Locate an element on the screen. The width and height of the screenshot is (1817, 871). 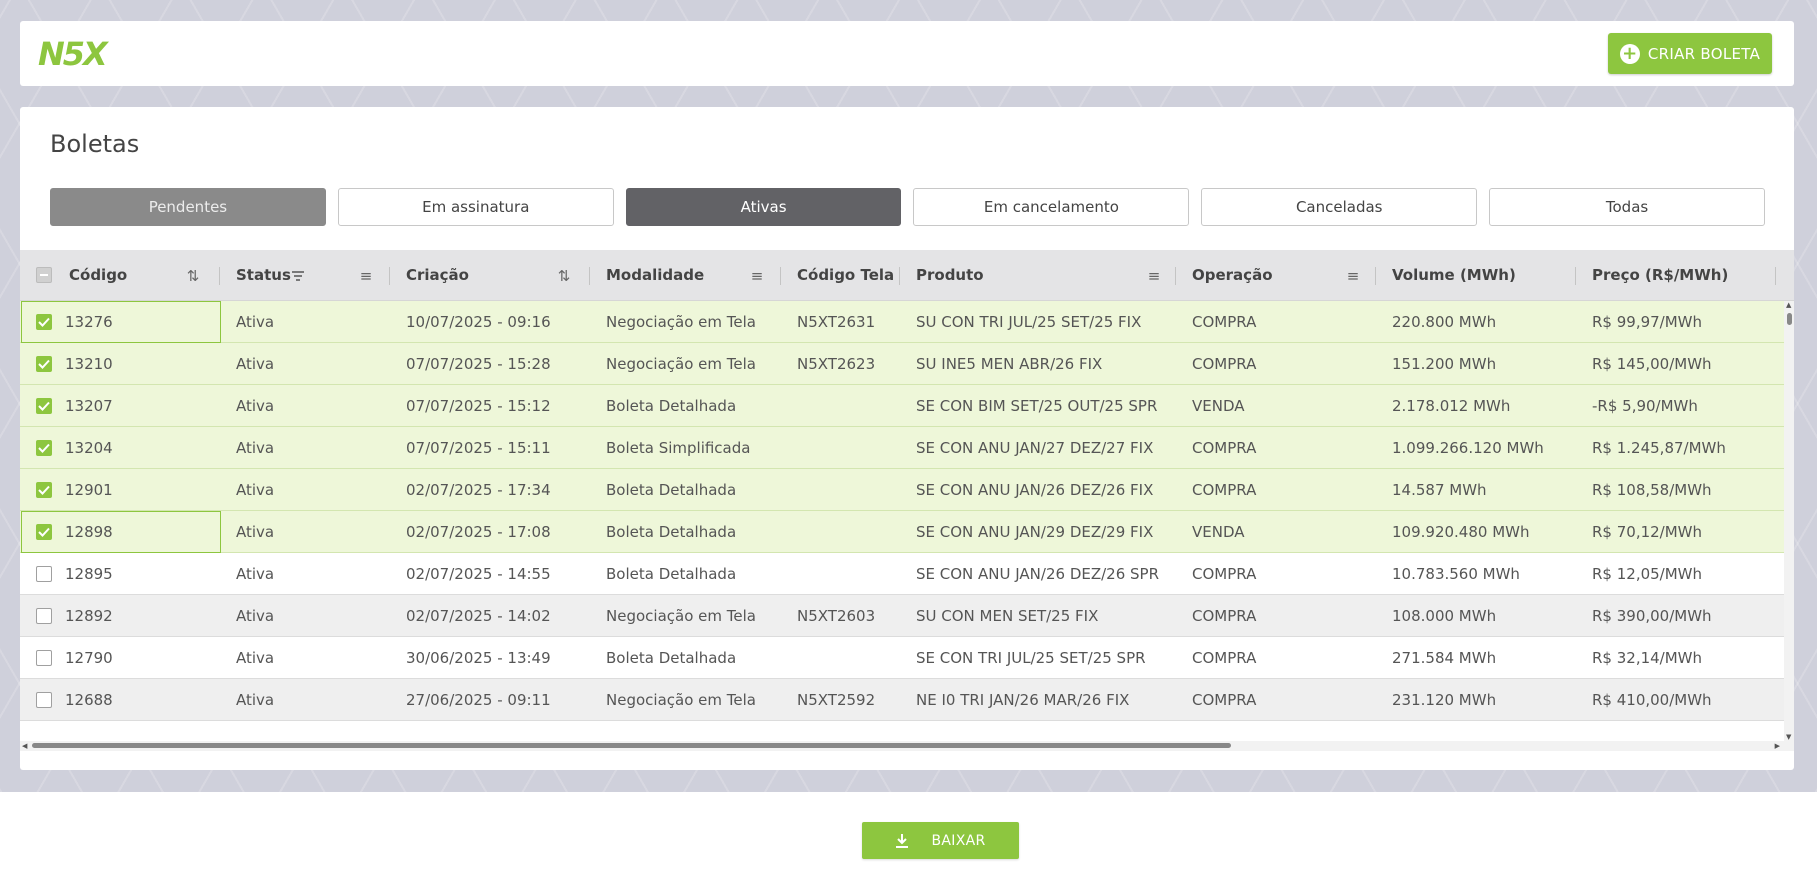
n5x-logo: N5X is located at coordinates (74, 52).